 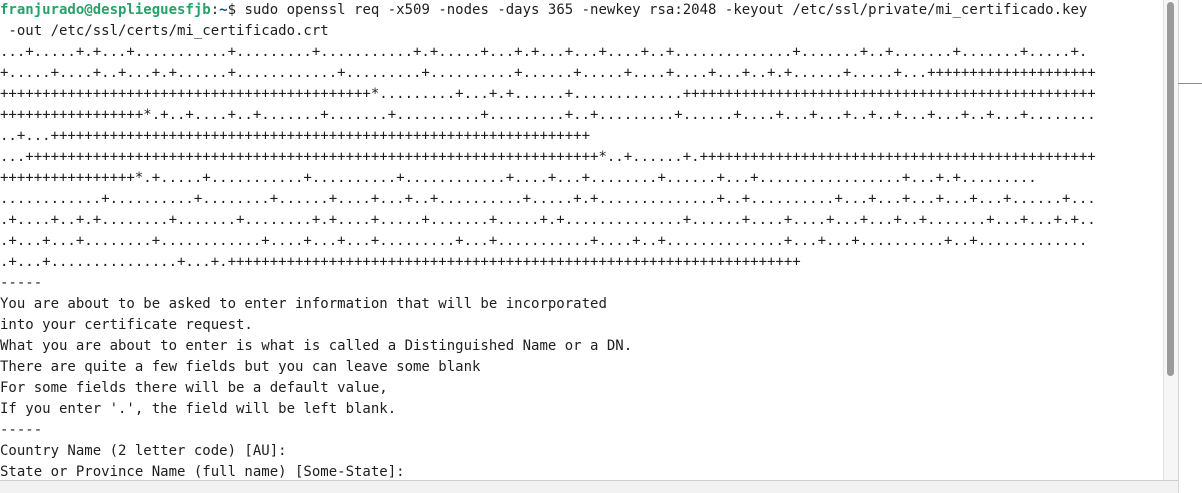 I want to click on adjacent-window-divider, so click(x=1190, y=83).